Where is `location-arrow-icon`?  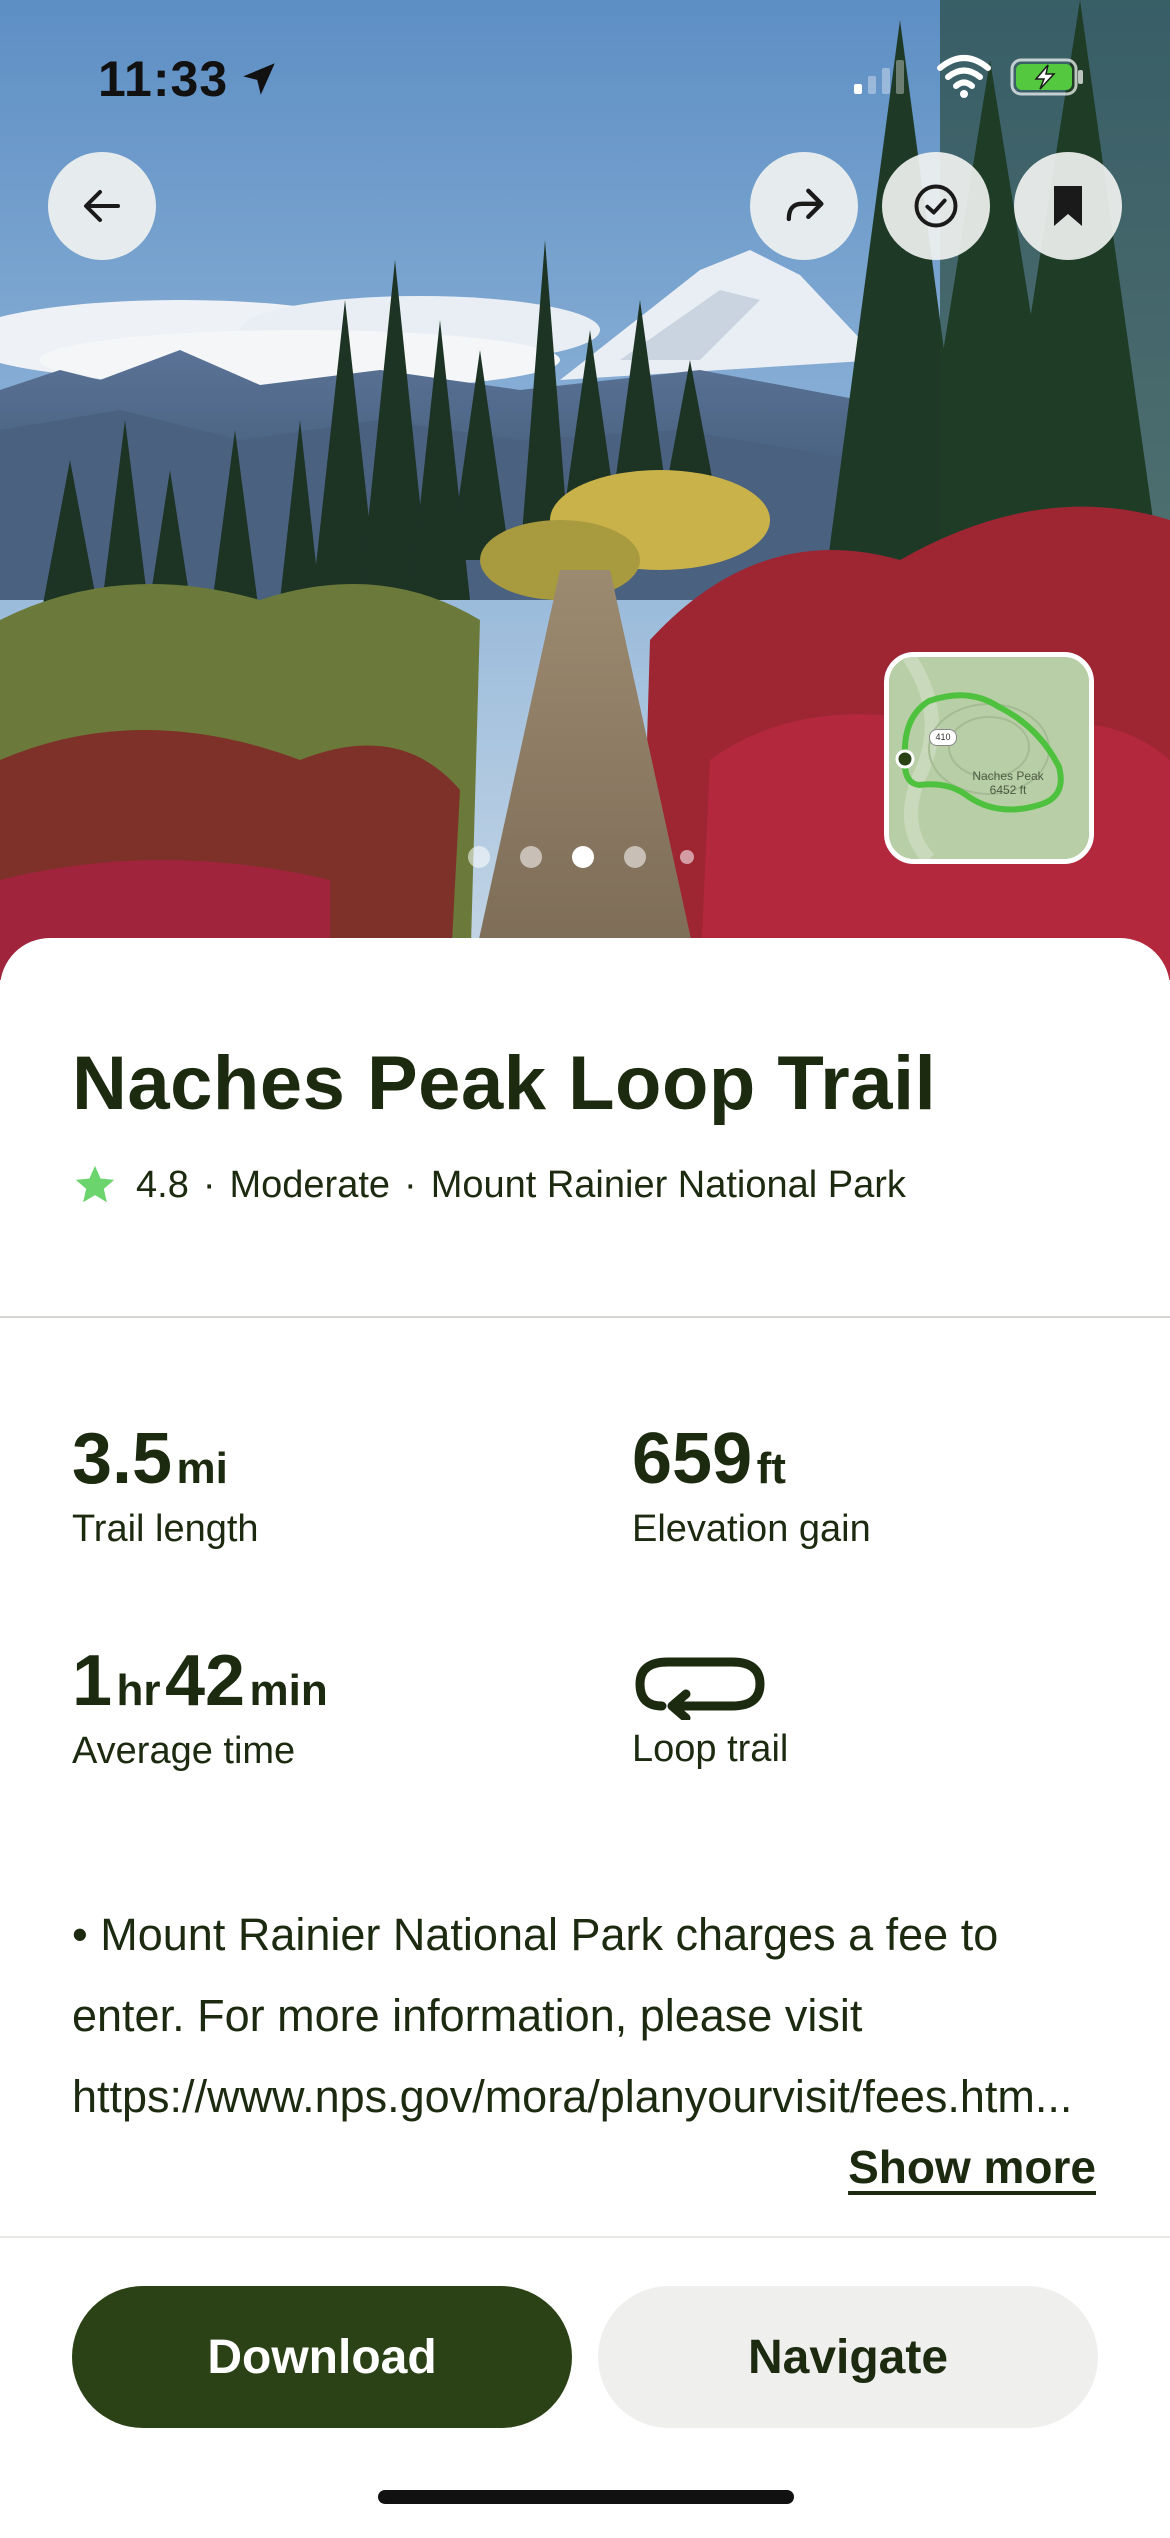
location-arrow-icon is located at coordinates (259, 81).